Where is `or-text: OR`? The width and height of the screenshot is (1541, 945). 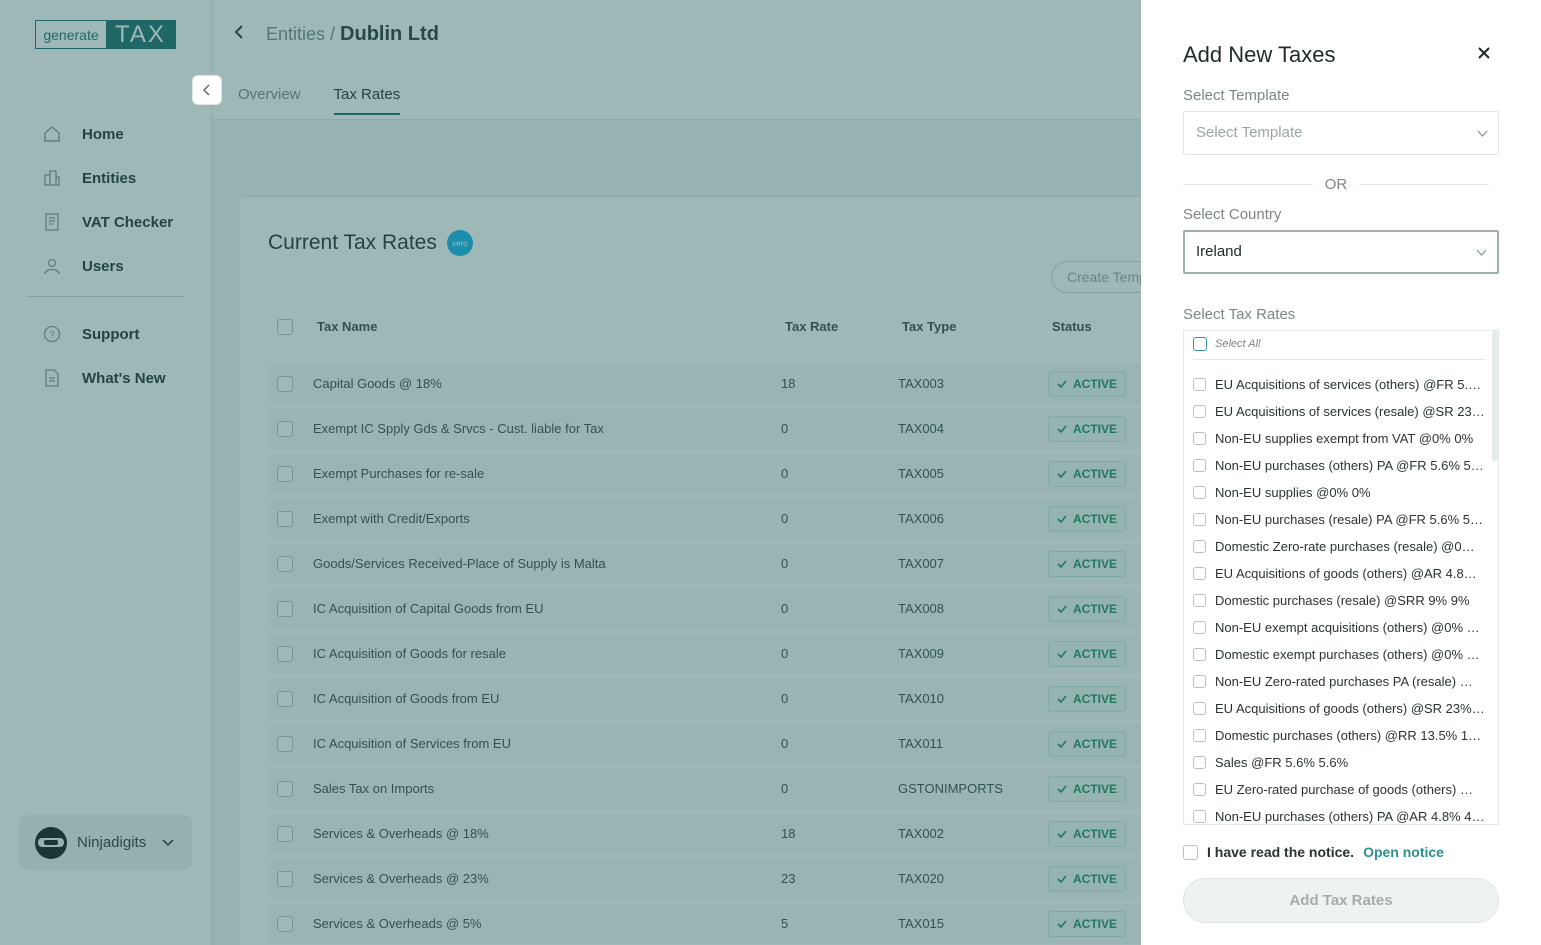
or-text: OR is located at coordinates (1336, 184).